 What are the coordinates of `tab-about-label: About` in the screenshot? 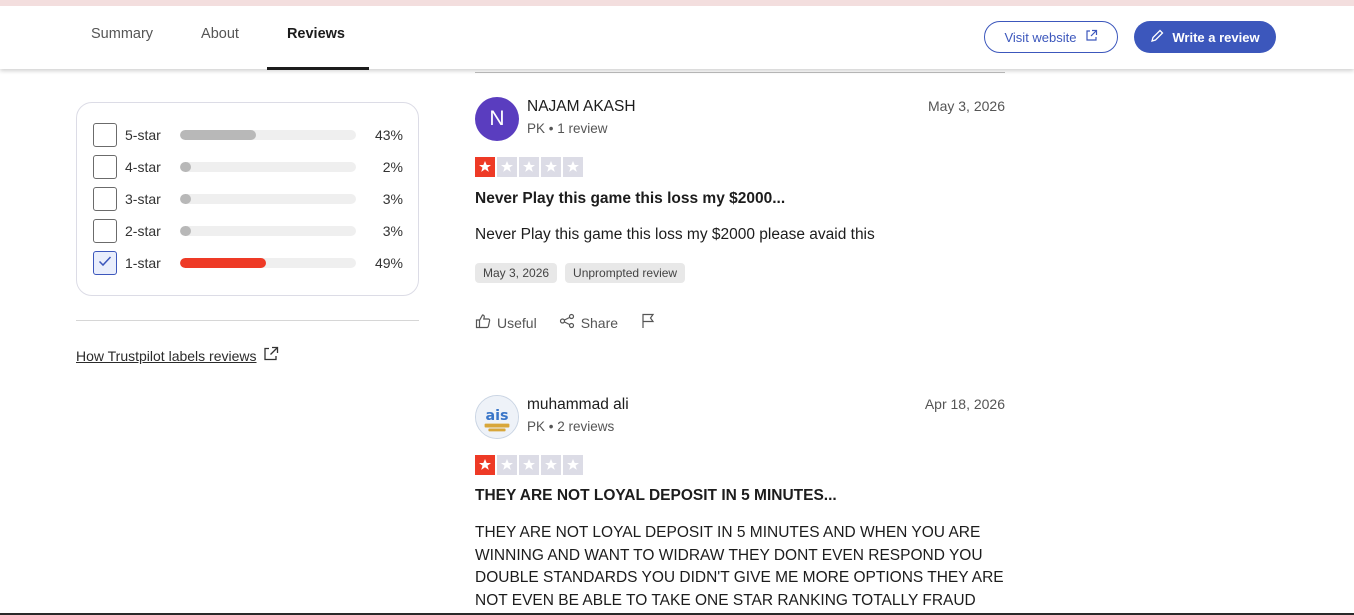 It's located at (220, 33).